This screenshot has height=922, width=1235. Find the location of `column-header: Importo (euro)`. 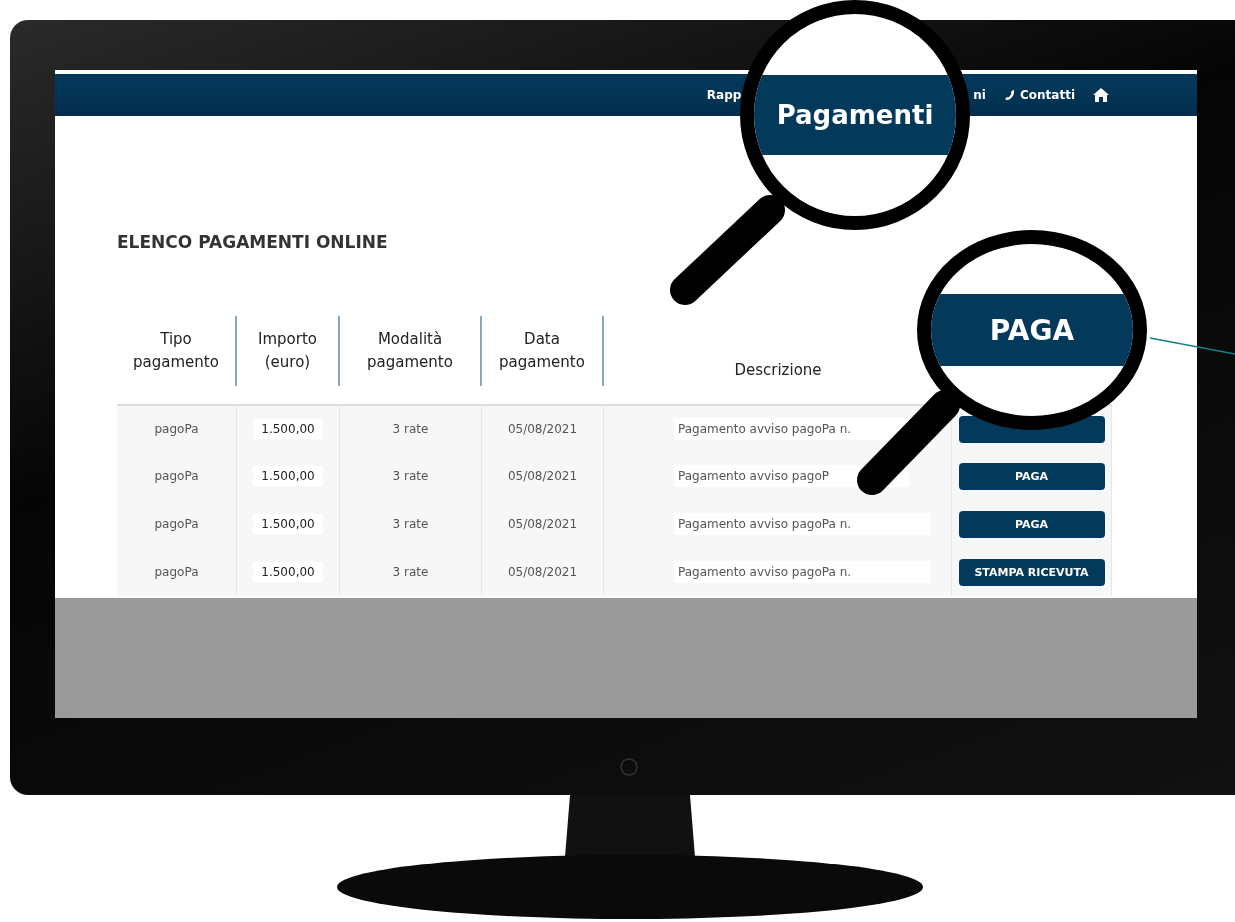

column-header: Importo (euro) is located at coordinates (288, 351).